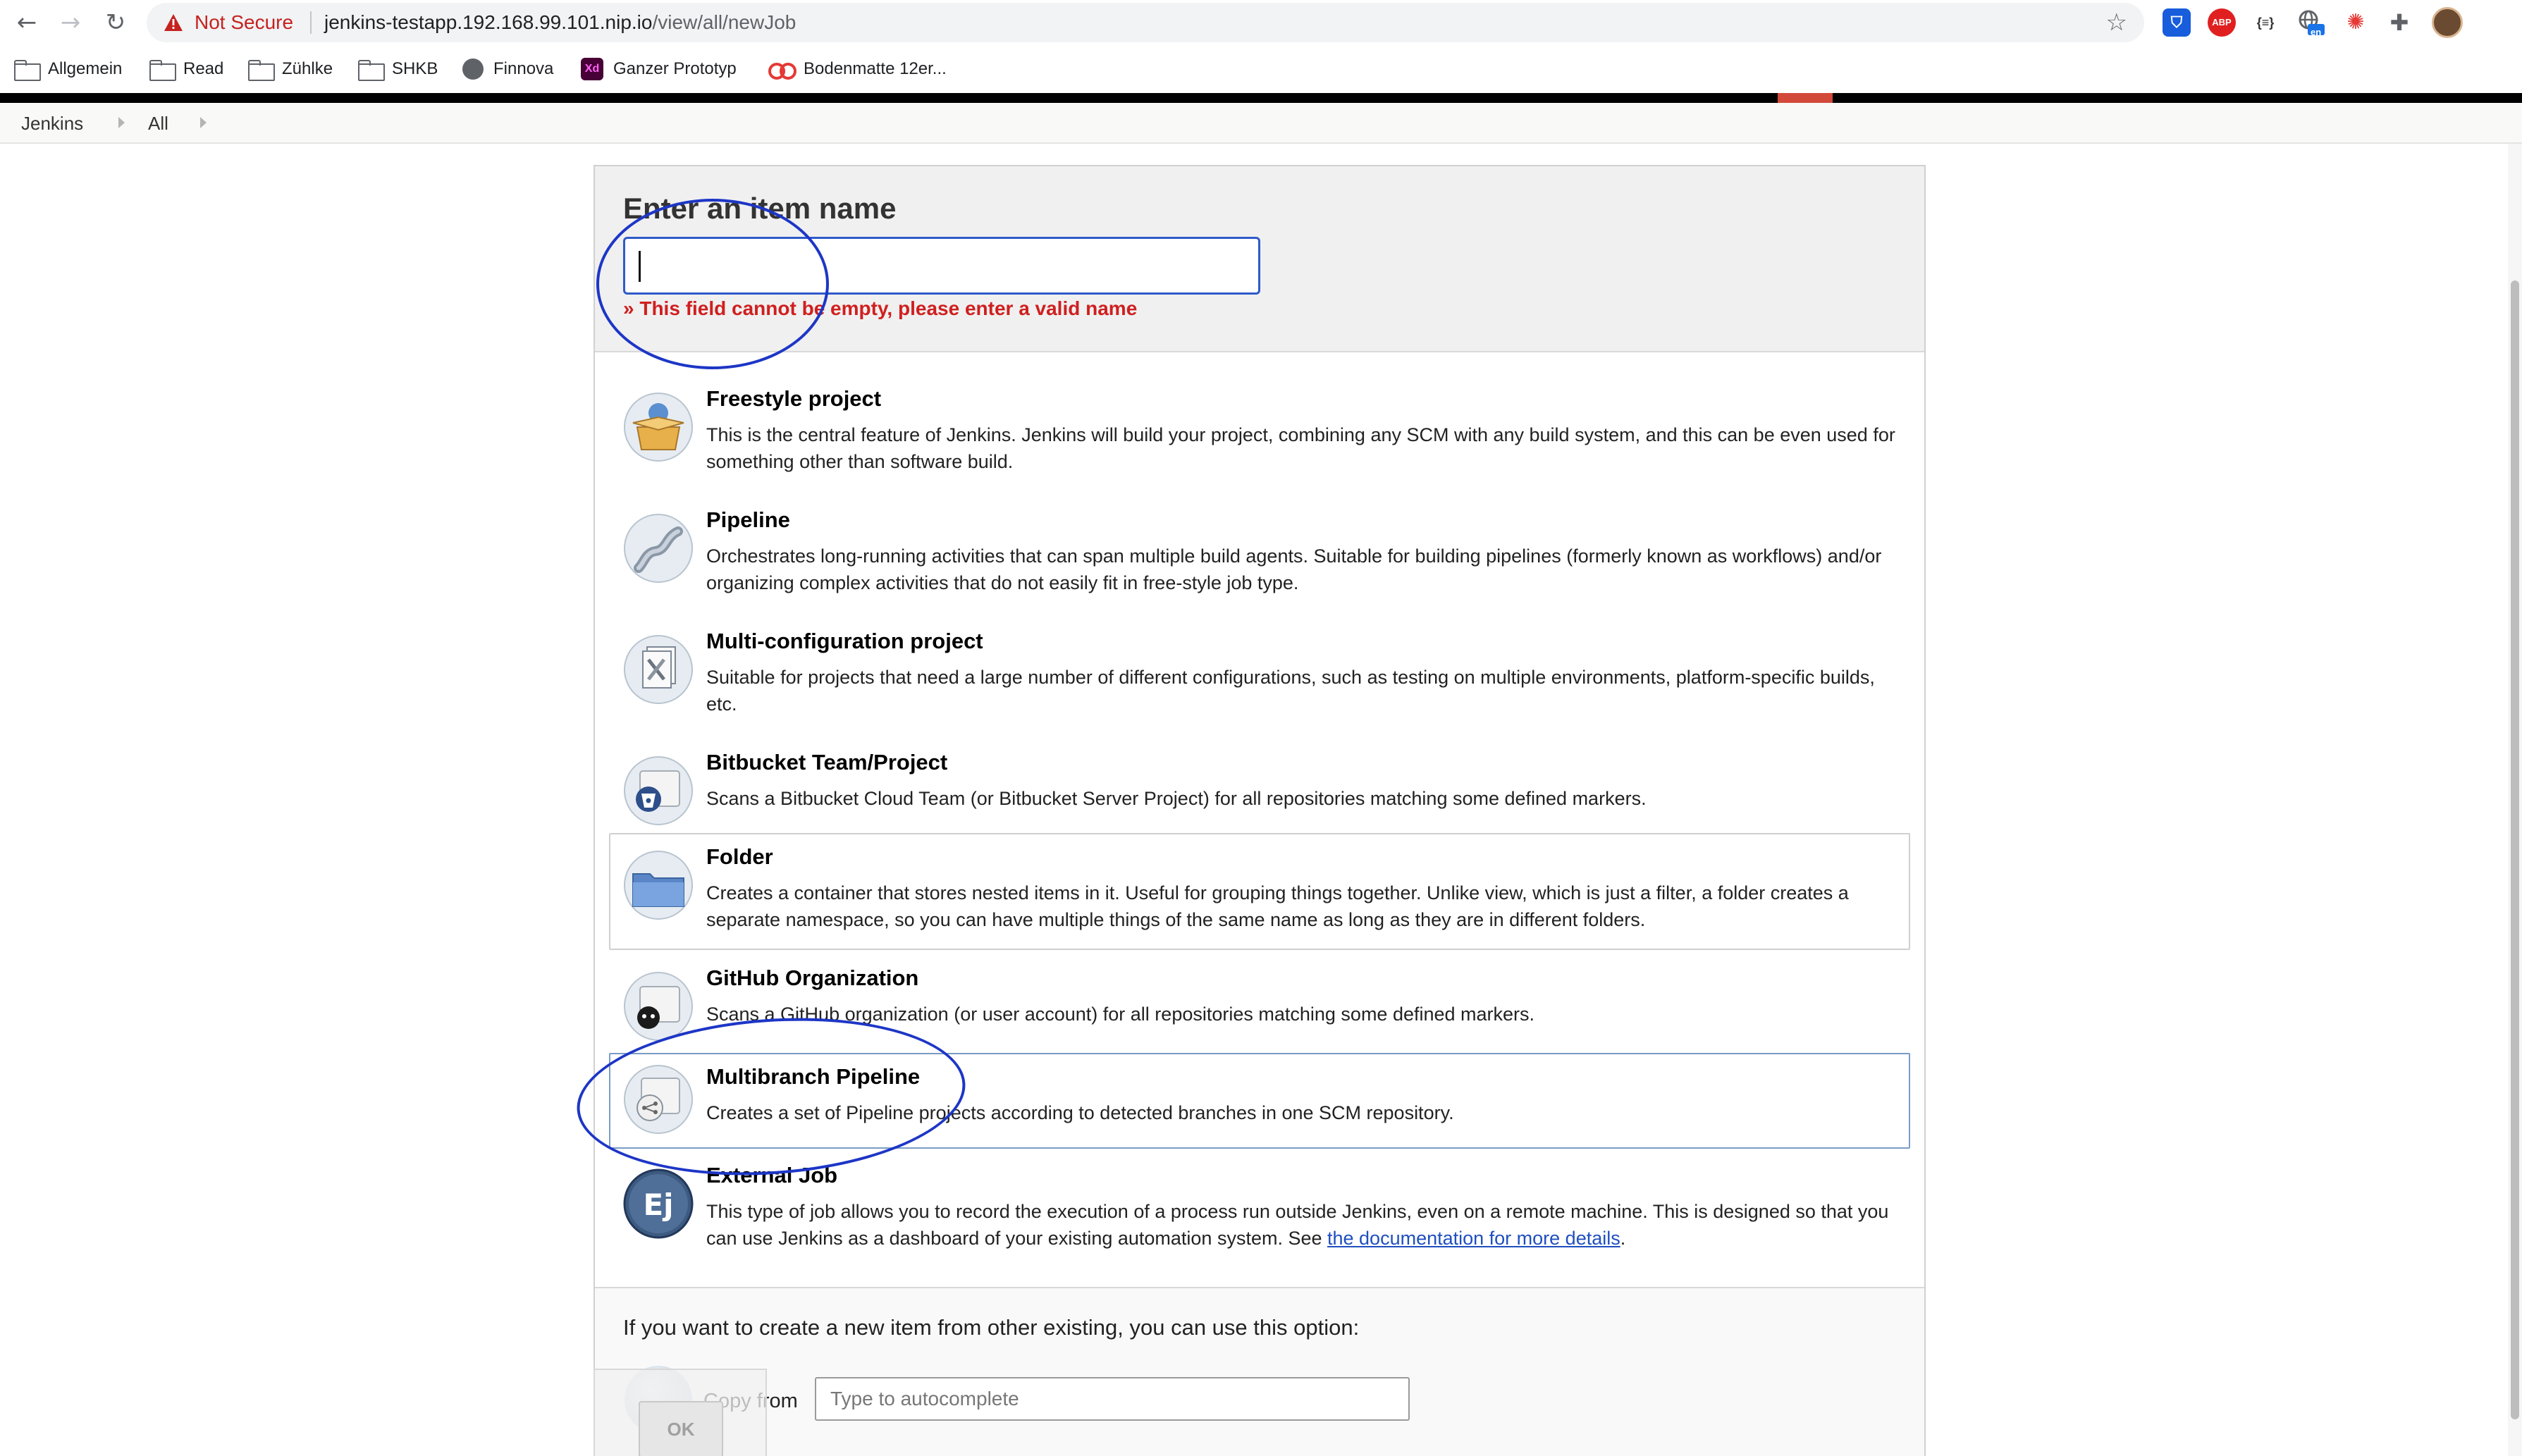  Describe the element at coordinates (675, 69) in the screenshot. I see `bookmark-label: Ganzer Prototyp` at that location.